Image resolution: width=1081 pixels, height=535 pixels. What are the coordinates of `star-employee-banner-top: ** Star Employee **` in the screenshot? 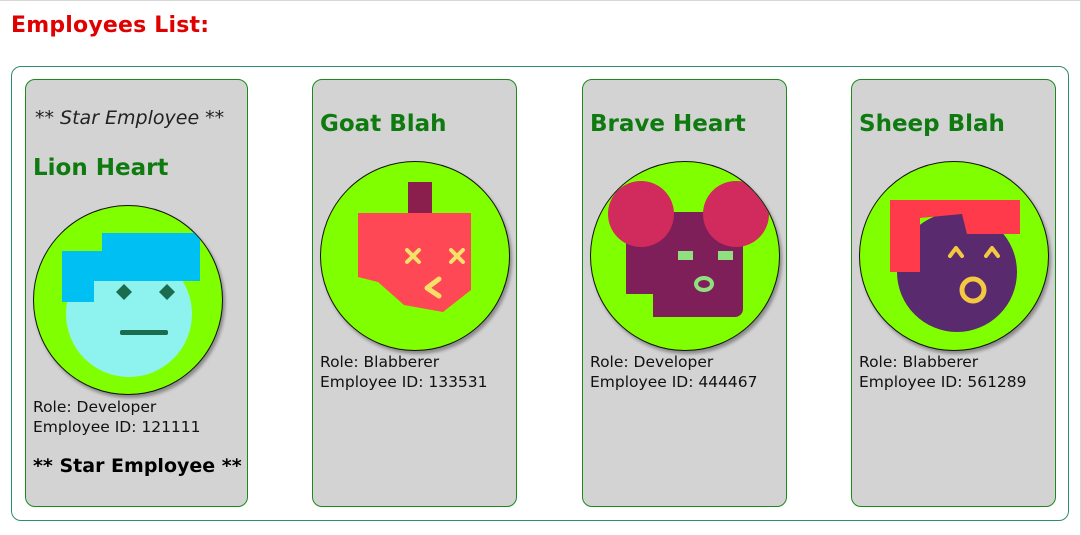 It's located at (130, 118).